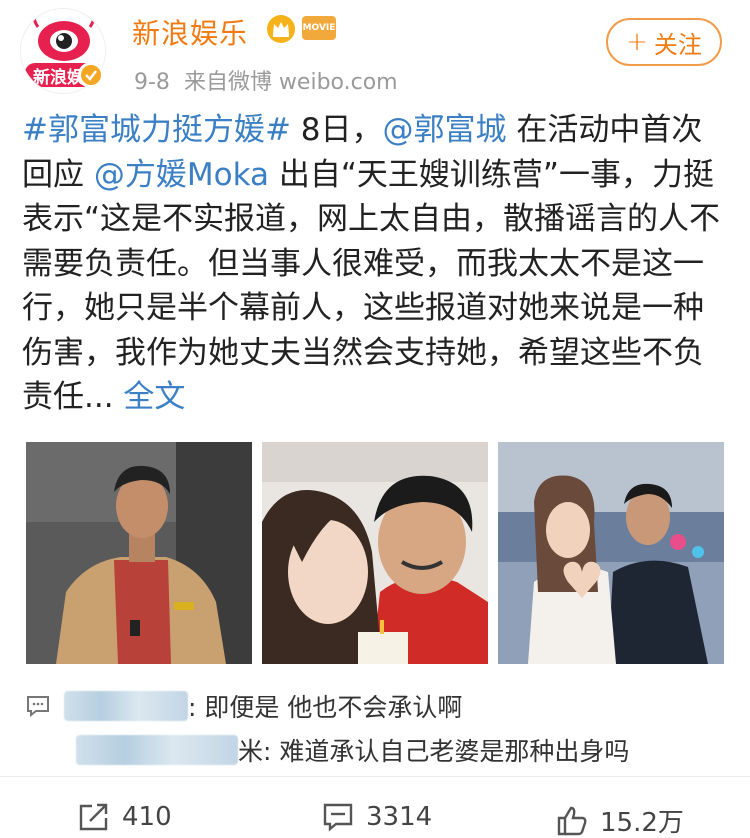  Describe the element at coordinates (58, 78) in the screenshot. I see `avatar-text: 新浪娱` at that location.